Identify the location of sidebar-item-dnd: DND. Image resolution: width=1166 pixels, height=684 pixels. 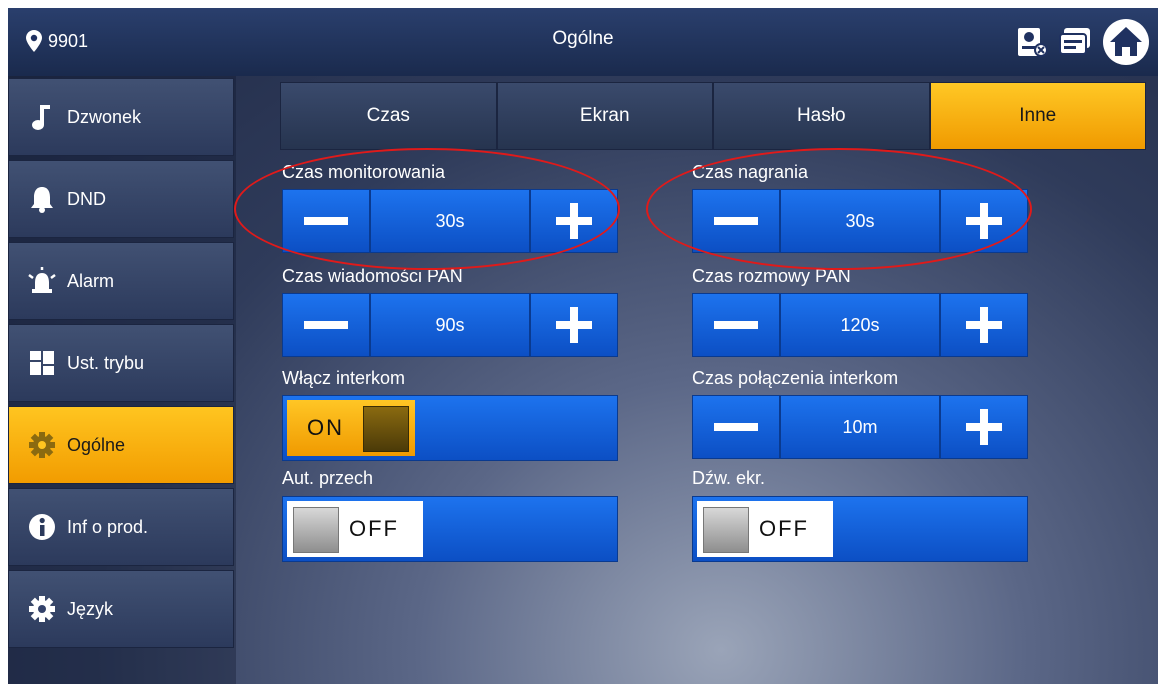
(121, 199).